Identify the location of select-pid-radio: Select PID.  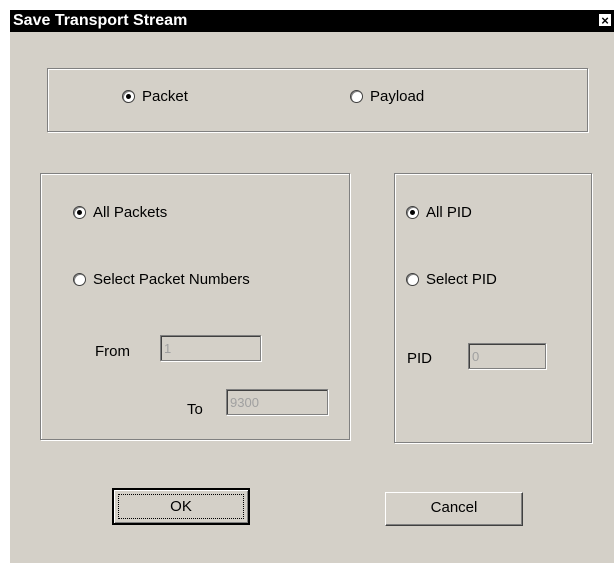
(451, 280).